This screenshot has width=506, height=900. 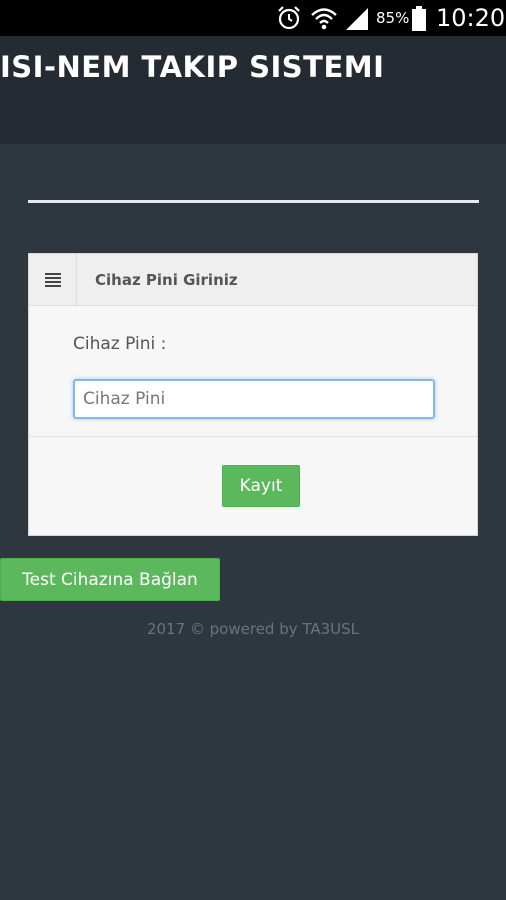 I want to click on hamburger-menu-icon, so click(x=53, y=280).